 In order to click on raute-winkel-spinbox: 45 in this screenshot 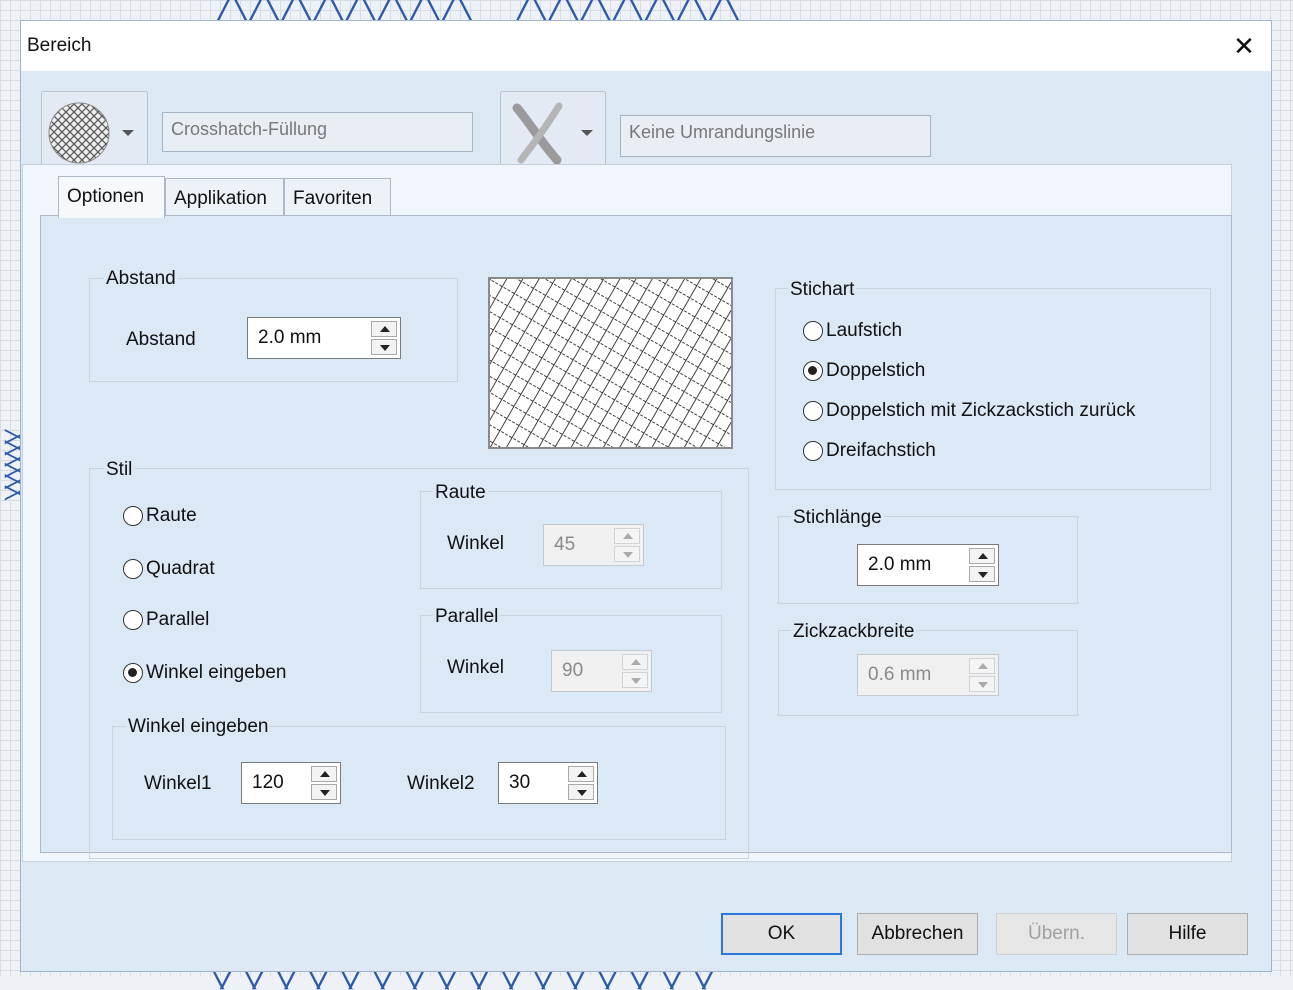, I will do `click(593, 545)`.